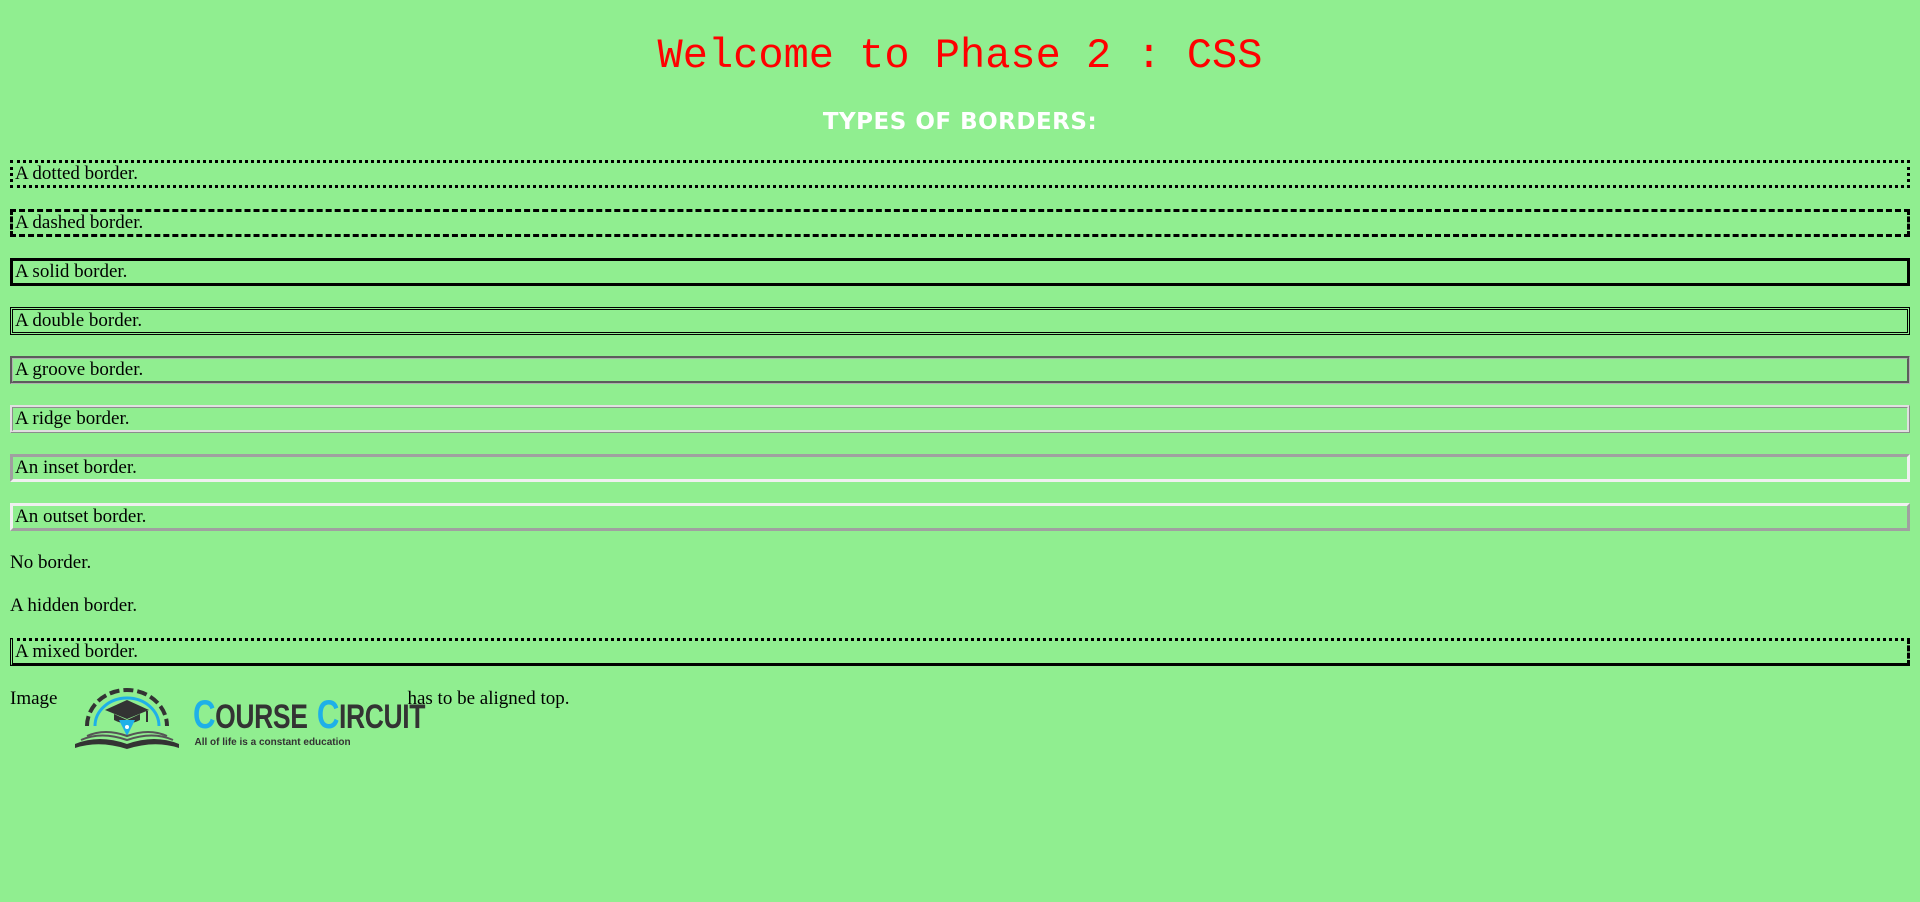 The width and height of the screenshot is (1920, 902). Describe the element at coordinates (960, 370) in the screenshot. I see `groove-border-box: A groove border.` at that location.